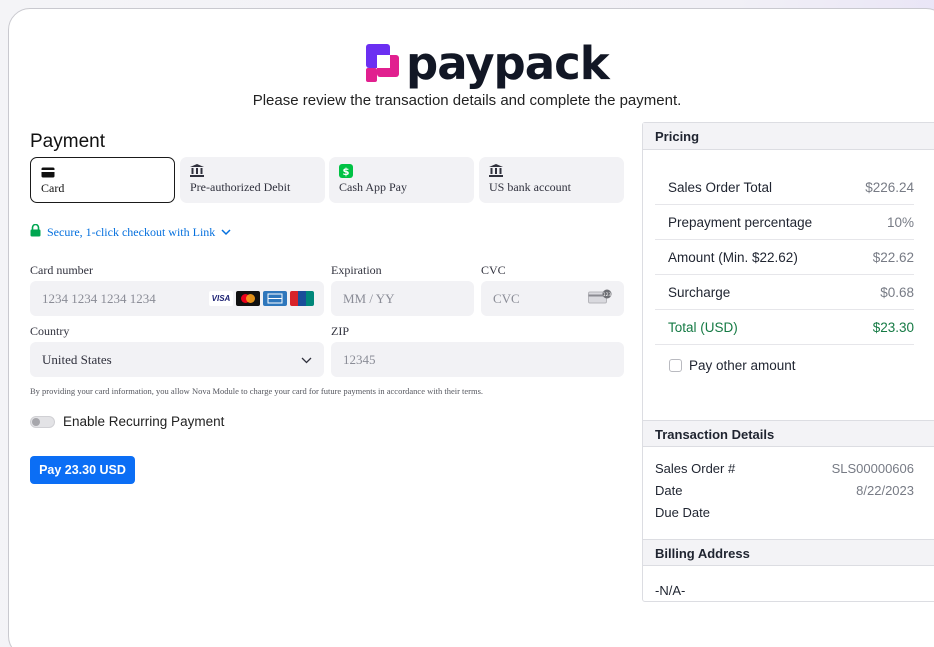 This screenshot has height=647, width=934. Describe the element at coordinates (36, 421) in the screenshot. I see `toggle-knob` at that location.